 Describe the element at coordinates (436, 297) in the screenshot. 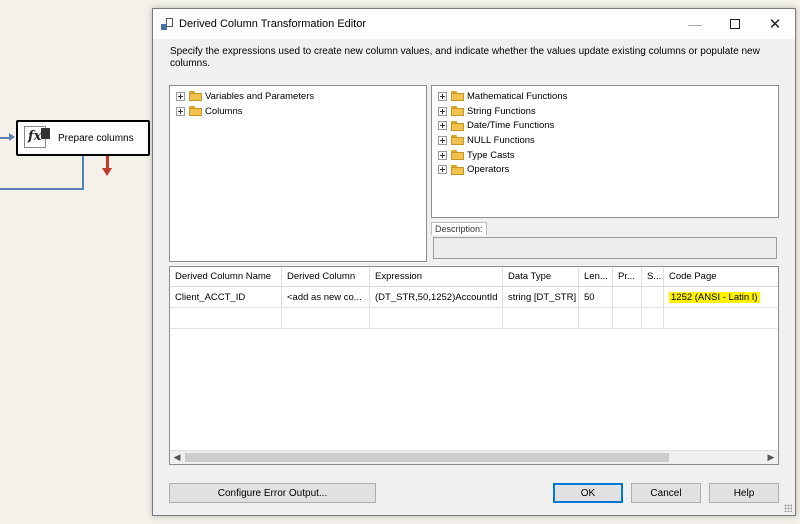

I see `expression-cell: (DT_STR,50,1252)AccountId` at that location.